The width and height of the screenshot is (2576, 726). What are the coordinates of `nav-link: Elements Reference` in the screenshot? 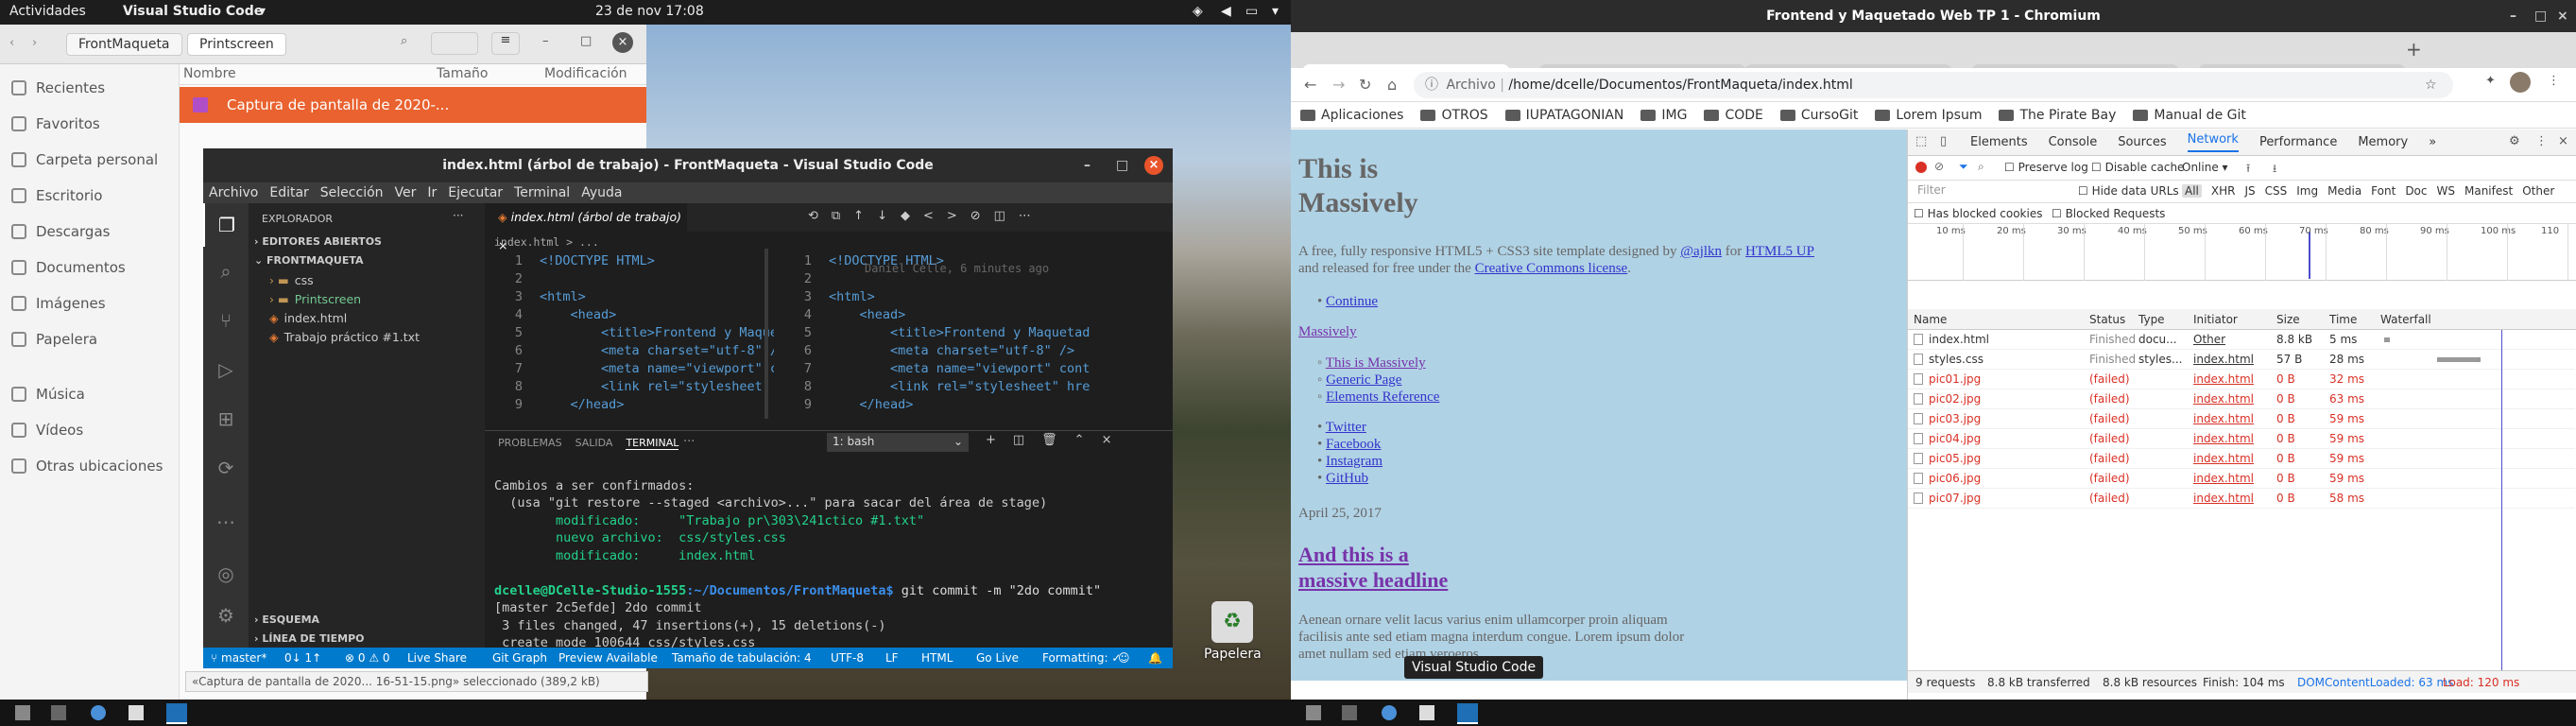 It's located at (1382, 397).